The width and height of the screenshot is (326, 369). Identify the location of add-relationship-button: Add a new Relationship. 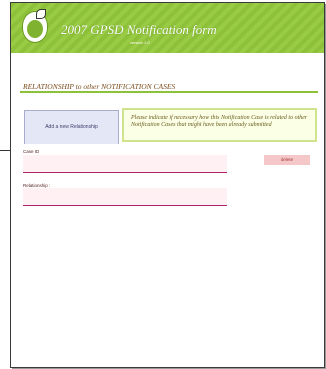
(71, 127).